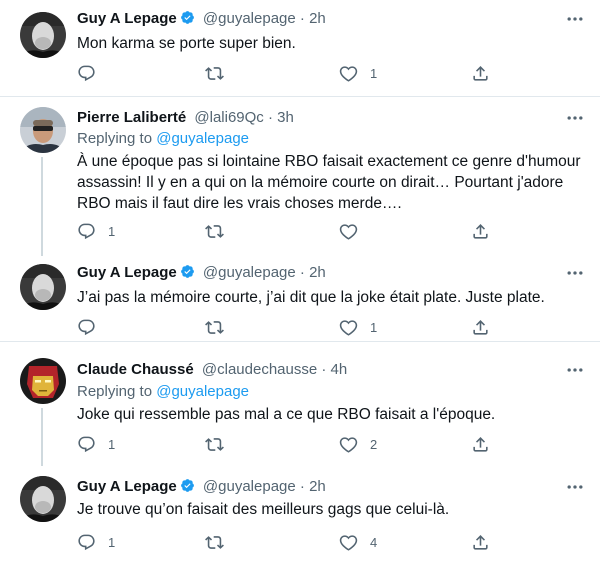 This screenshot has height=566, width=600. I want to click on timestamp: 3h, so click(285, 117).